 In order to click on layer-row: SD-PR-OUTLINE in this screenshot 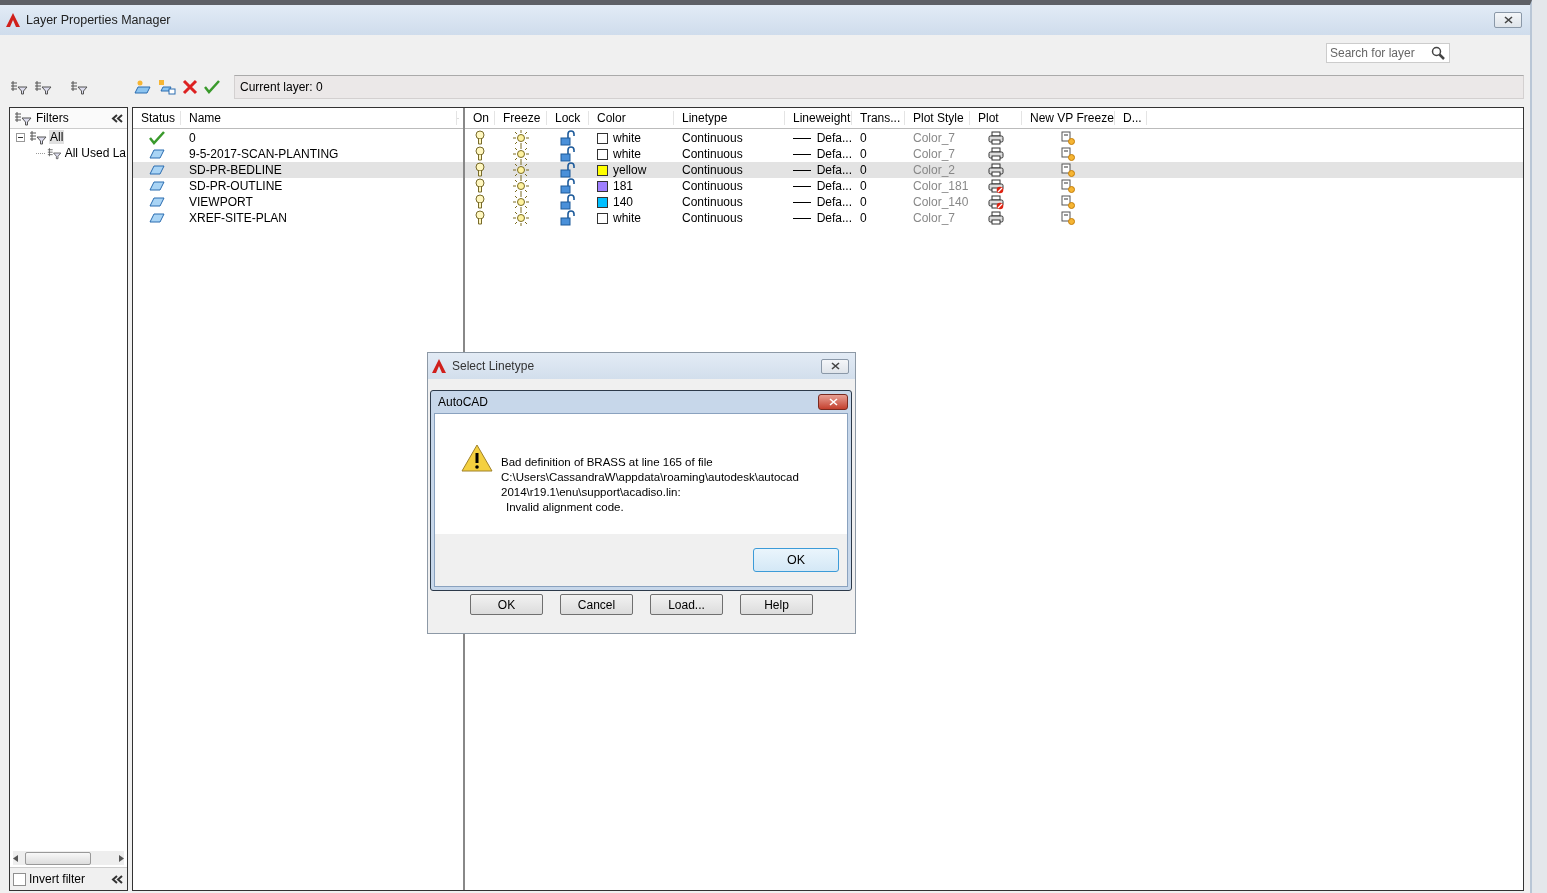, I will do `click(298, 186)`.